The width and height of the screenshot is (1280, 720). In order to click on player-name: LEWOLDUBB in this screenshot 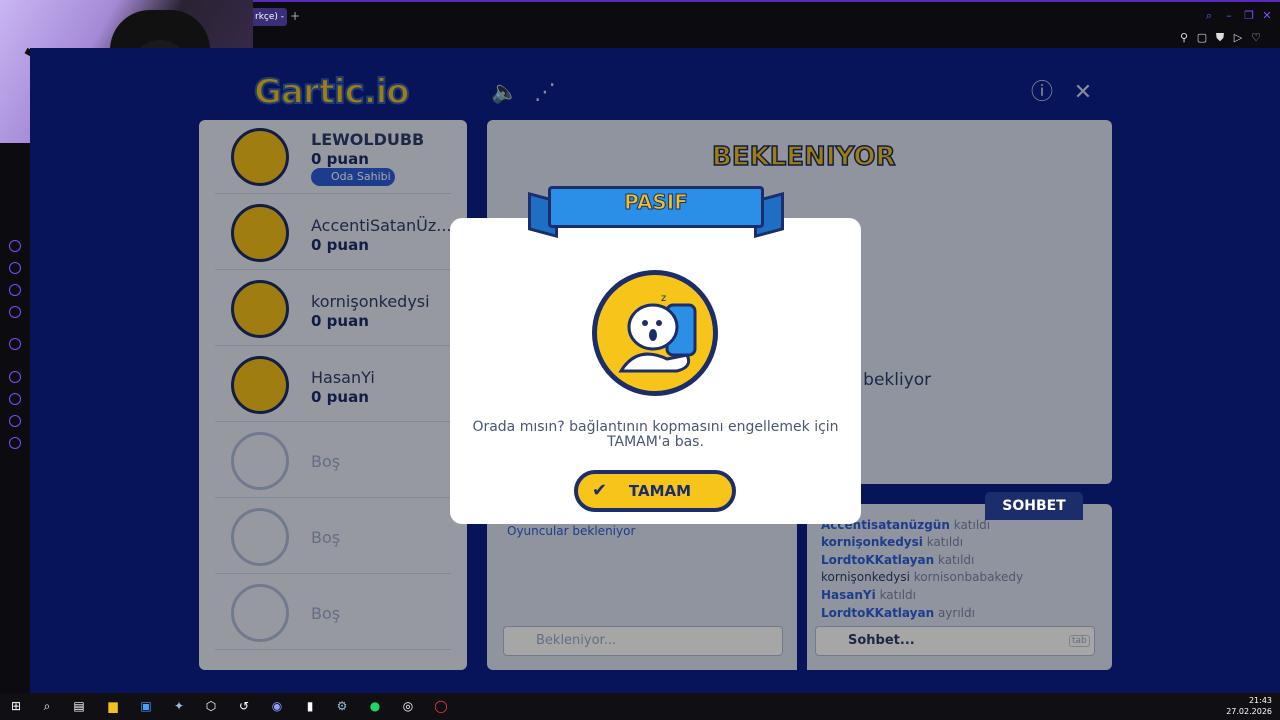, I will do `click(368, 139)`.